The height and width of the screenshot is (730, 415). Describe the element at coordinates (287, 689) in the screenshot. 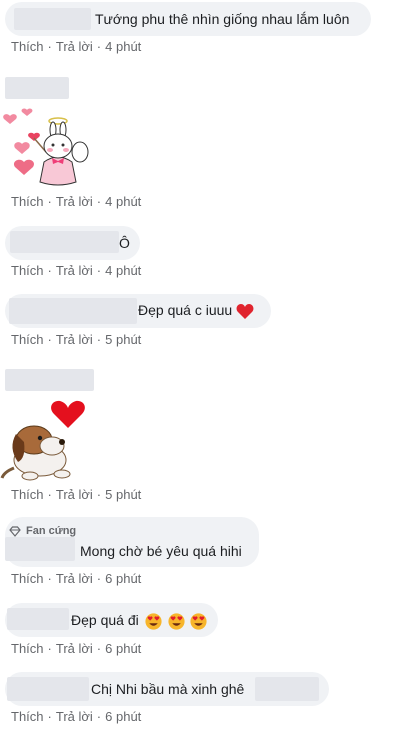

I see `redacted-text` at that location.